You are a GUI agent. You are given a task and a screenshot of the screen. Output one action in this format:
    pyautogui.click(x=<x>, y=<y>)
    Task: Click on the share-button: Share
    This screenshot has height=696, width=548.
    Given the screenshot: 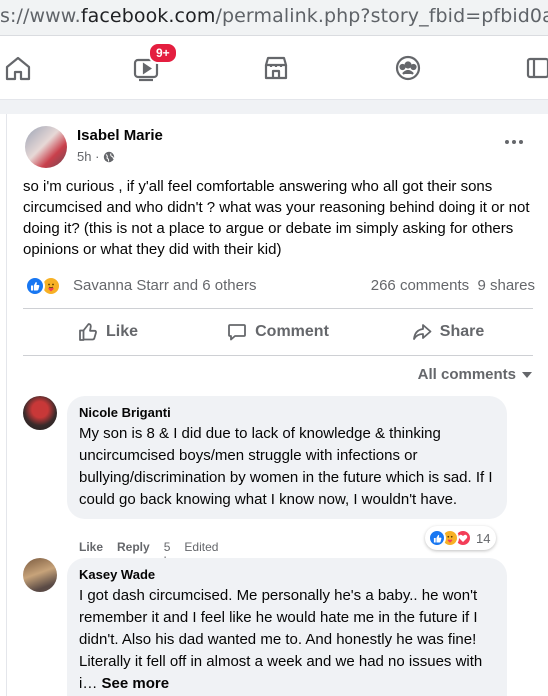 What is the action you would take?
    pyautogui.click(x=448, y=332)
    